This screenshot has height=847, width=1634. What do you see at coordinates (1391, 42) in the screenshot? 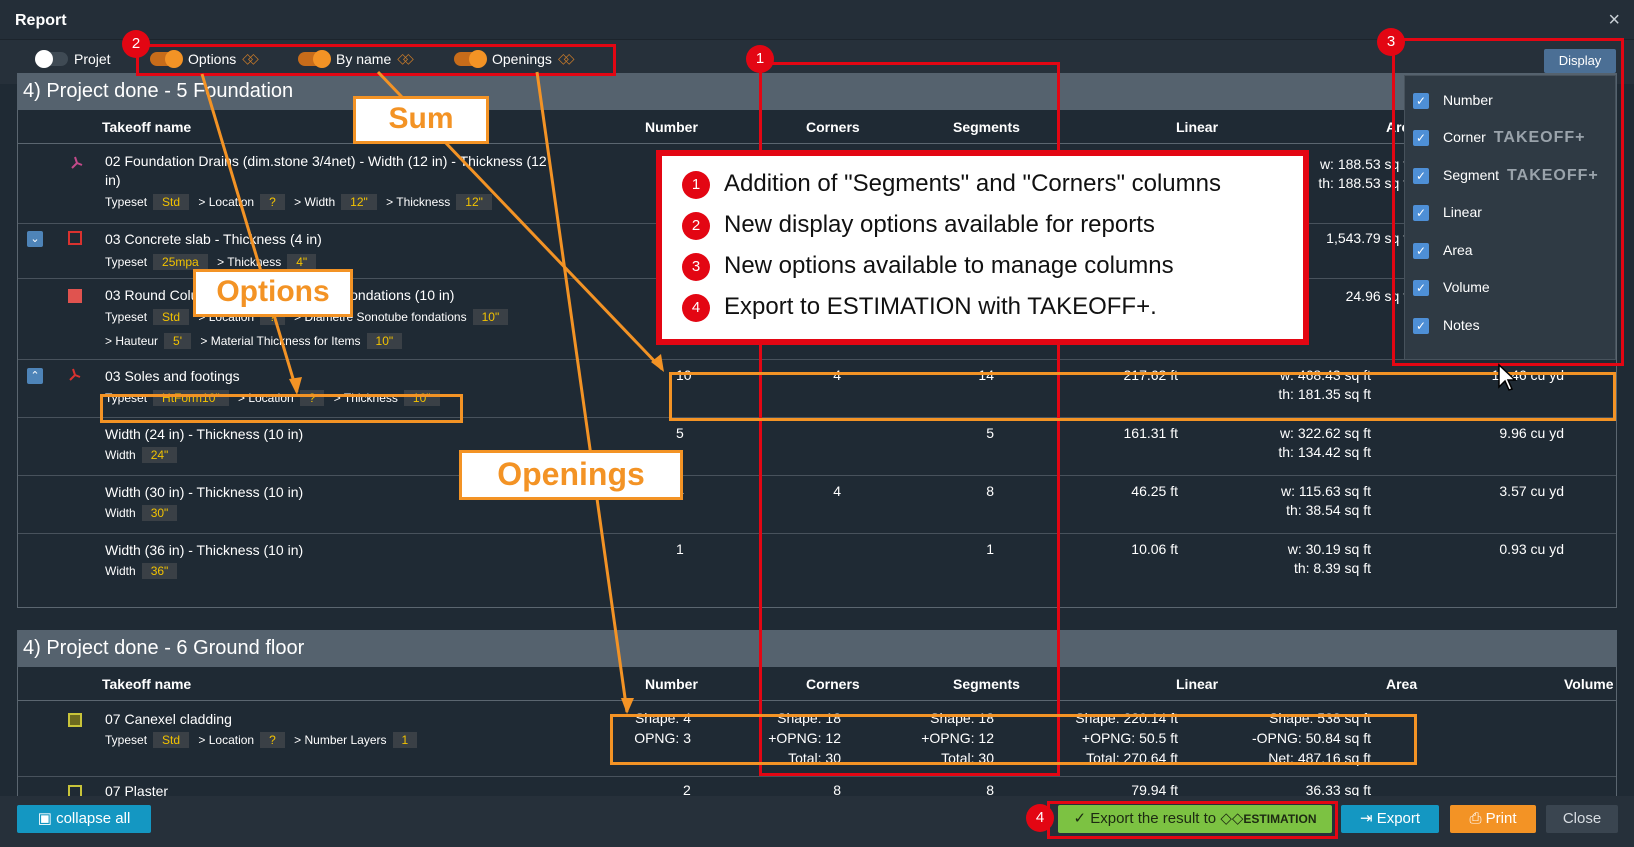
I see `badge-3: 3` at bounding box center [1391, 42].